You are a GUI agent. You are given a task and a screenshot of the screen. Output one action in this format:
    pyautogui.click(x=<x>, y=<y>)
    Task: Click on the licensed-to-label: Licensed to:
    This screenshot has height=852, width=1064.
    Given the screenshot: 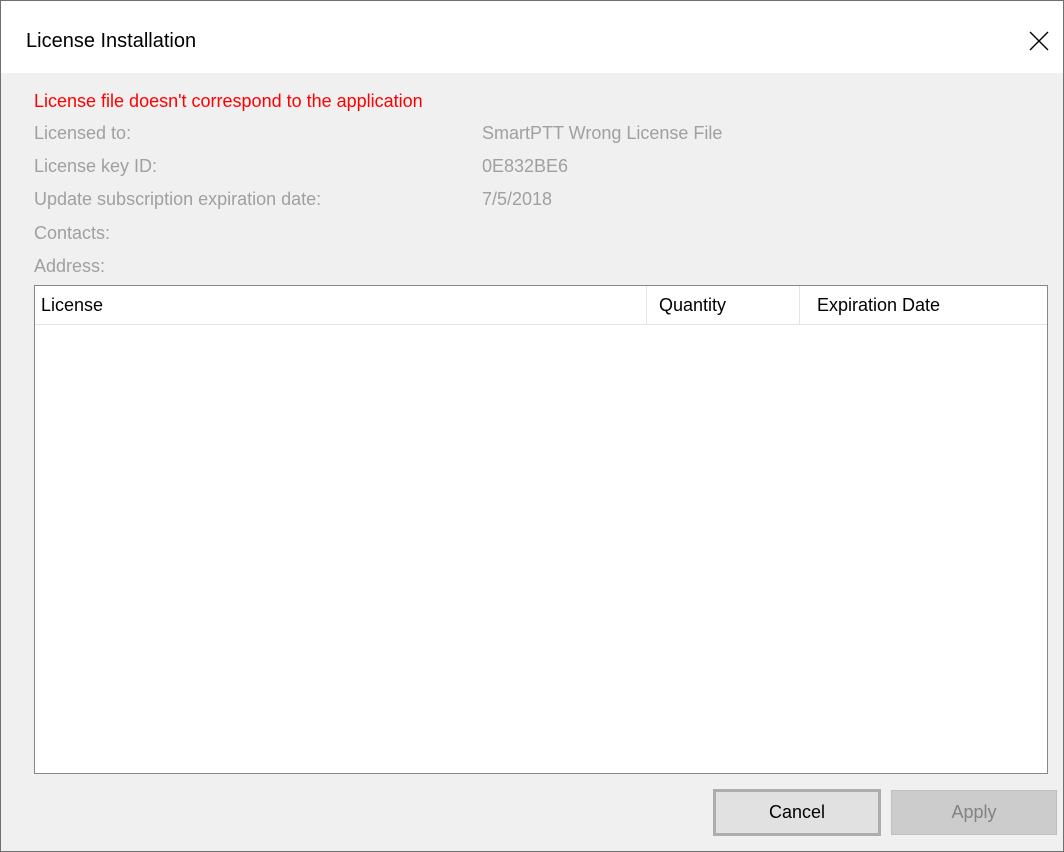 What is the action you would take?
    pyautogui.click(x=83, y=133)
    